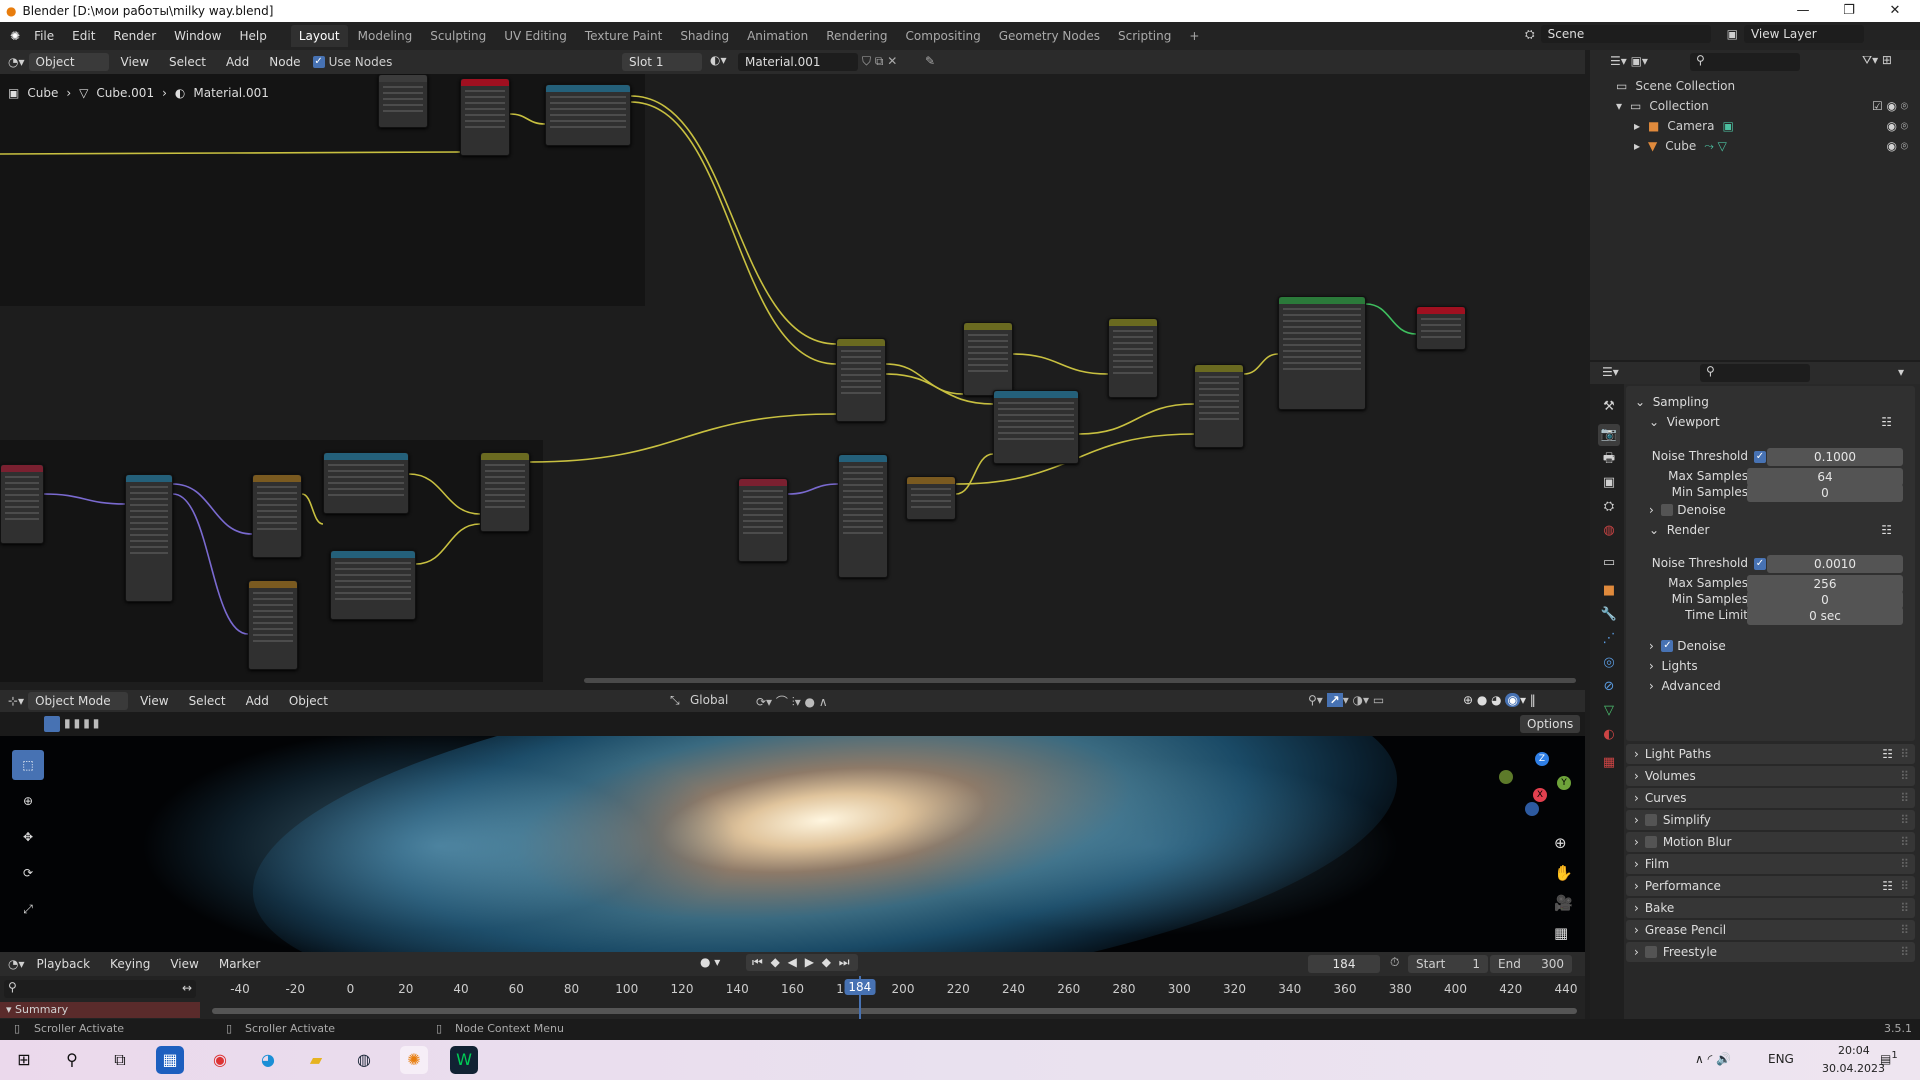 This screenshot has height=1080, width=1920. Describe the element at coordinates (68, 62) in the screenshot. I see `object-type-dropdown: Object` at that location.